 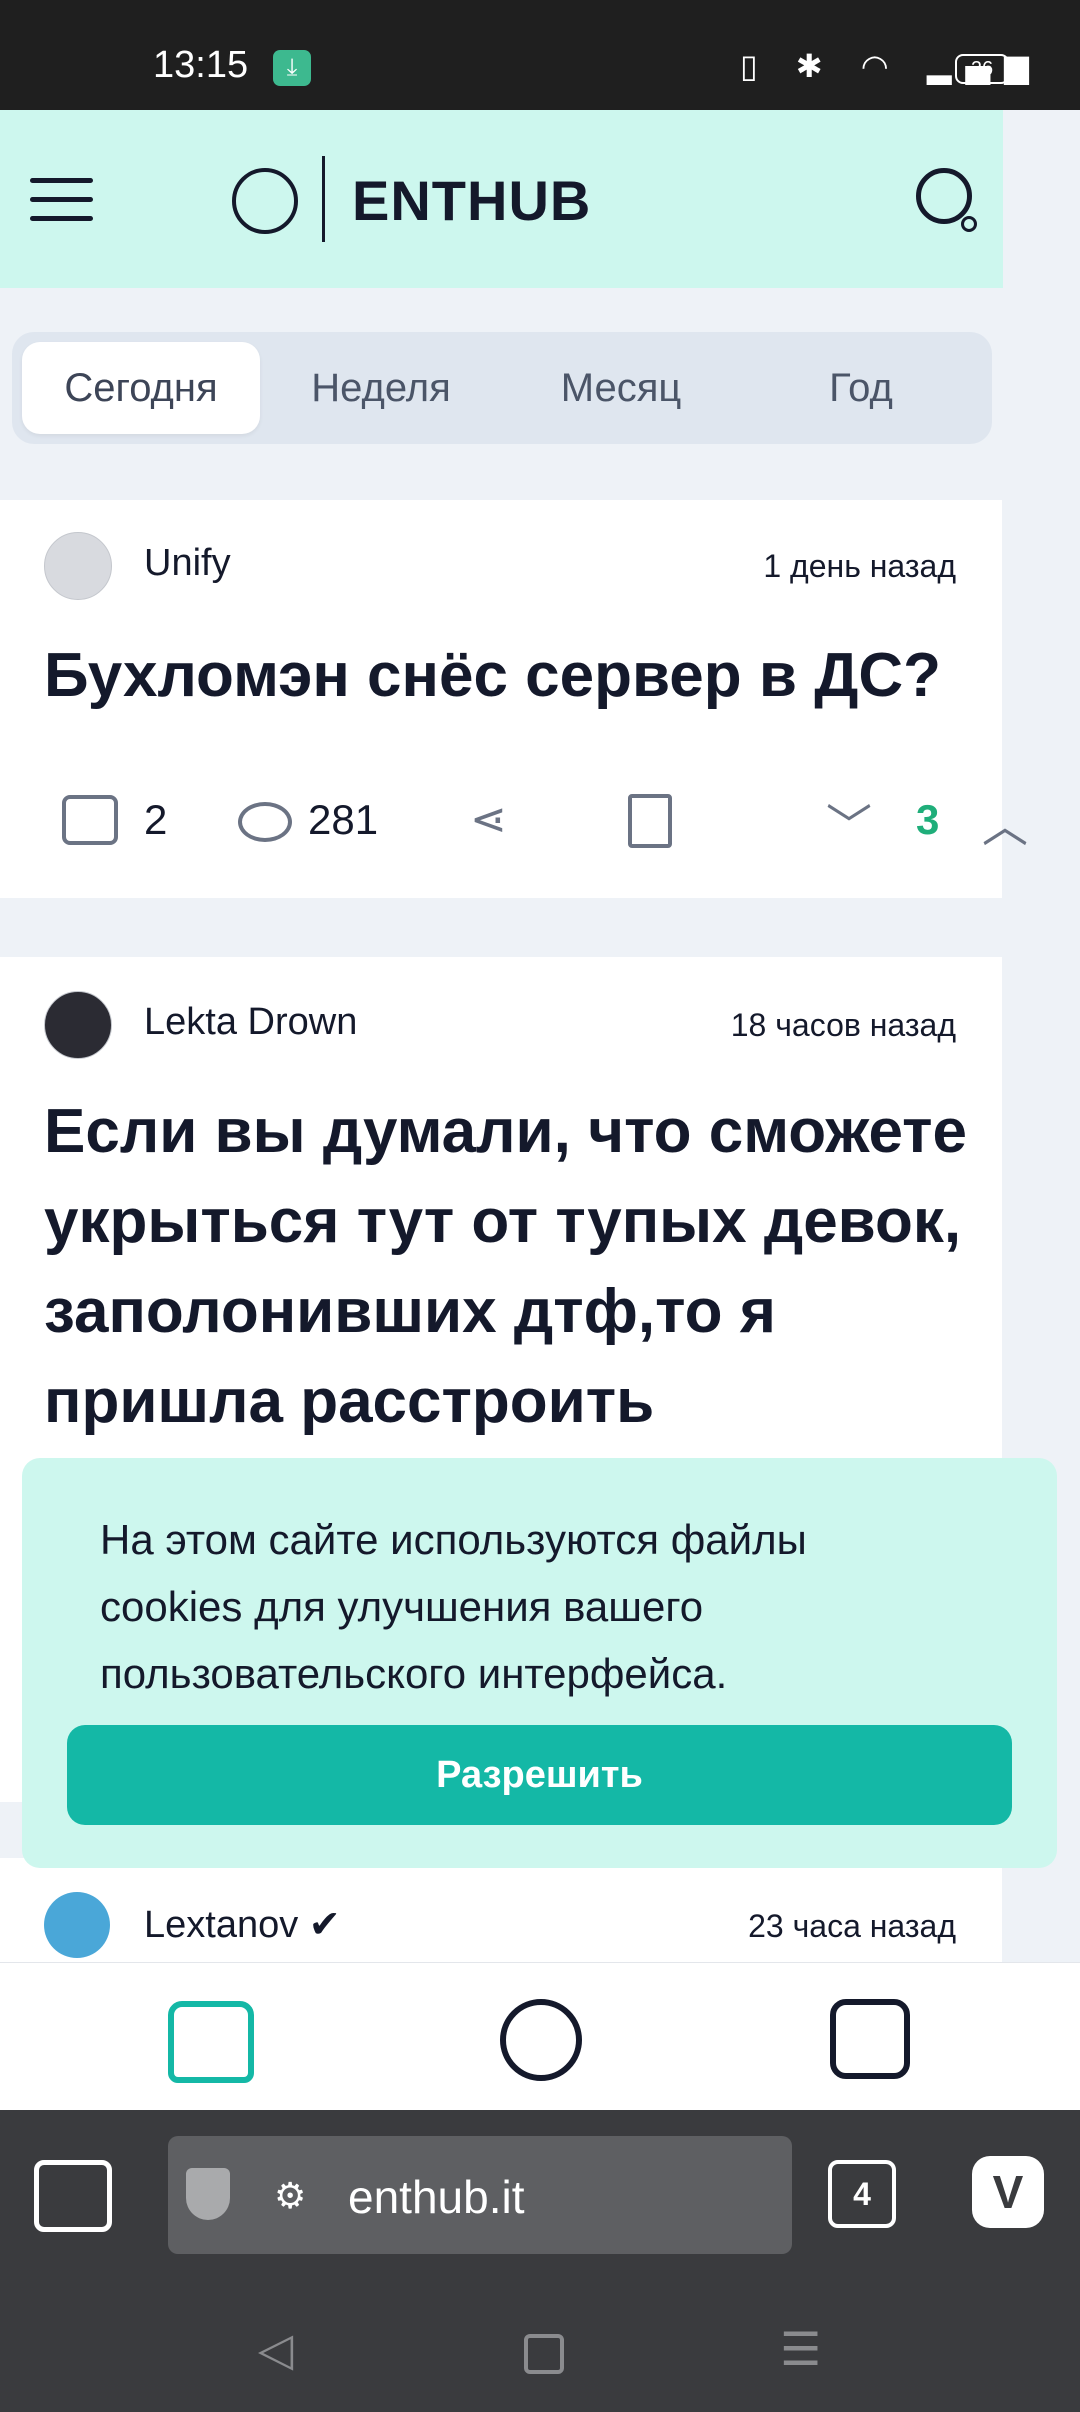 What do you see at coordinates (156, 819) in the screenshot?
I see `comment-count: 2` at bounding box center [156, 819].